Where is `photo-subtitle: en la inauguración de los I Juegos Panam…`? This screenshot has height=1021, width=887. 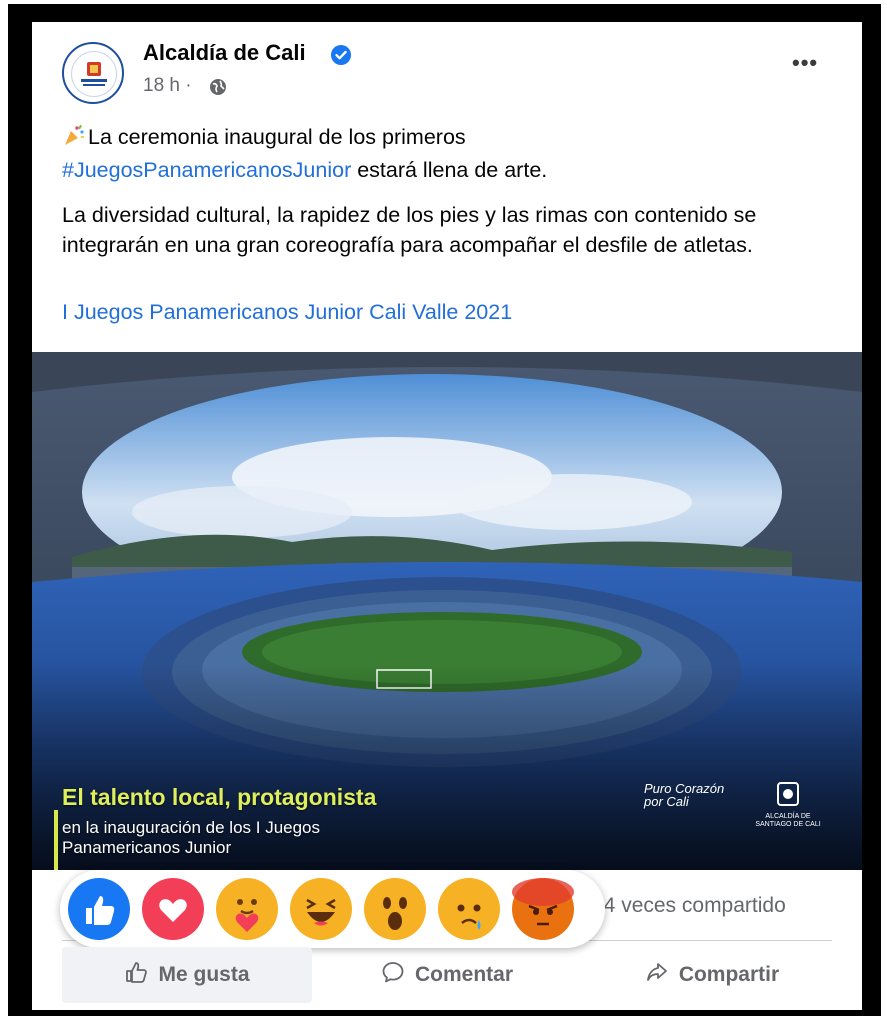 photo-subtitle: en la inauguración de los I Juegos Panam… is located at coordinates (191, 837).